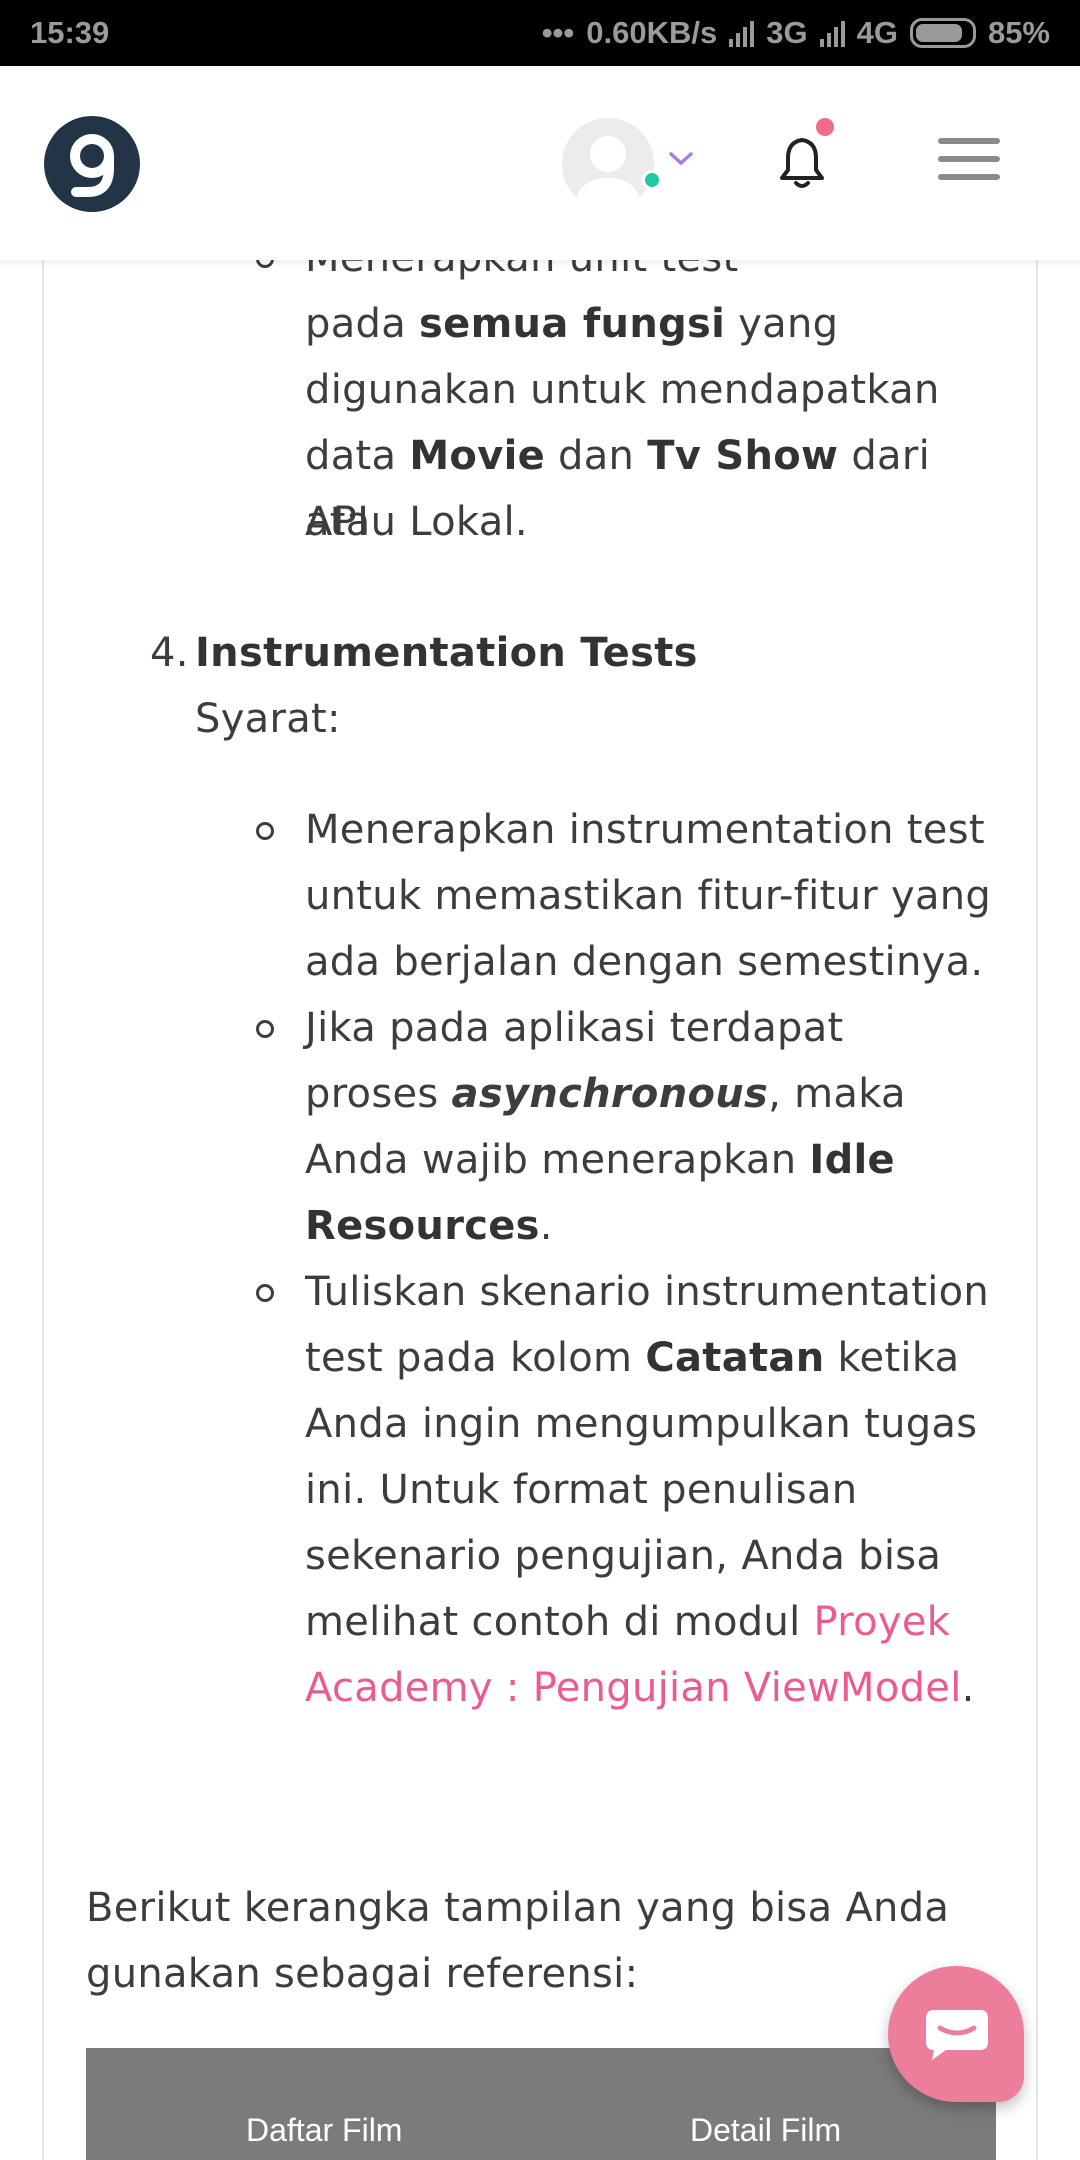  Describe the element at coordinates (942, 33) in the screenshot. I see `battery-icon` at that location.